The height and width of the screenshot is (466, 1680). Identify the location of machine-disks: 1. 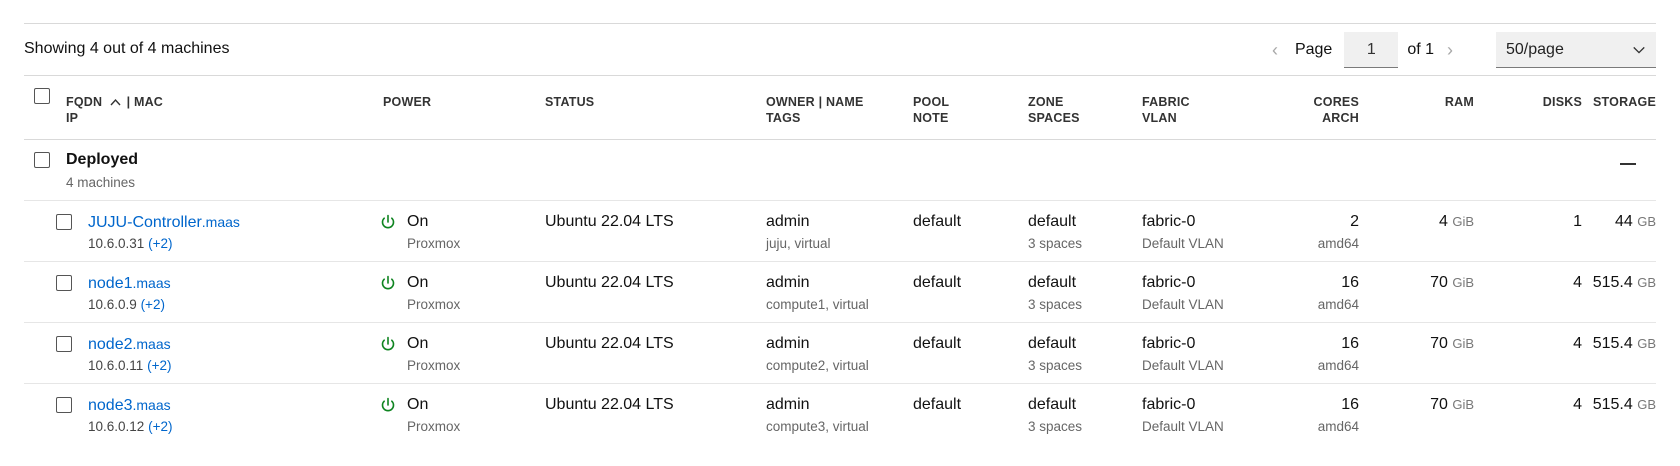
(1577, 221).